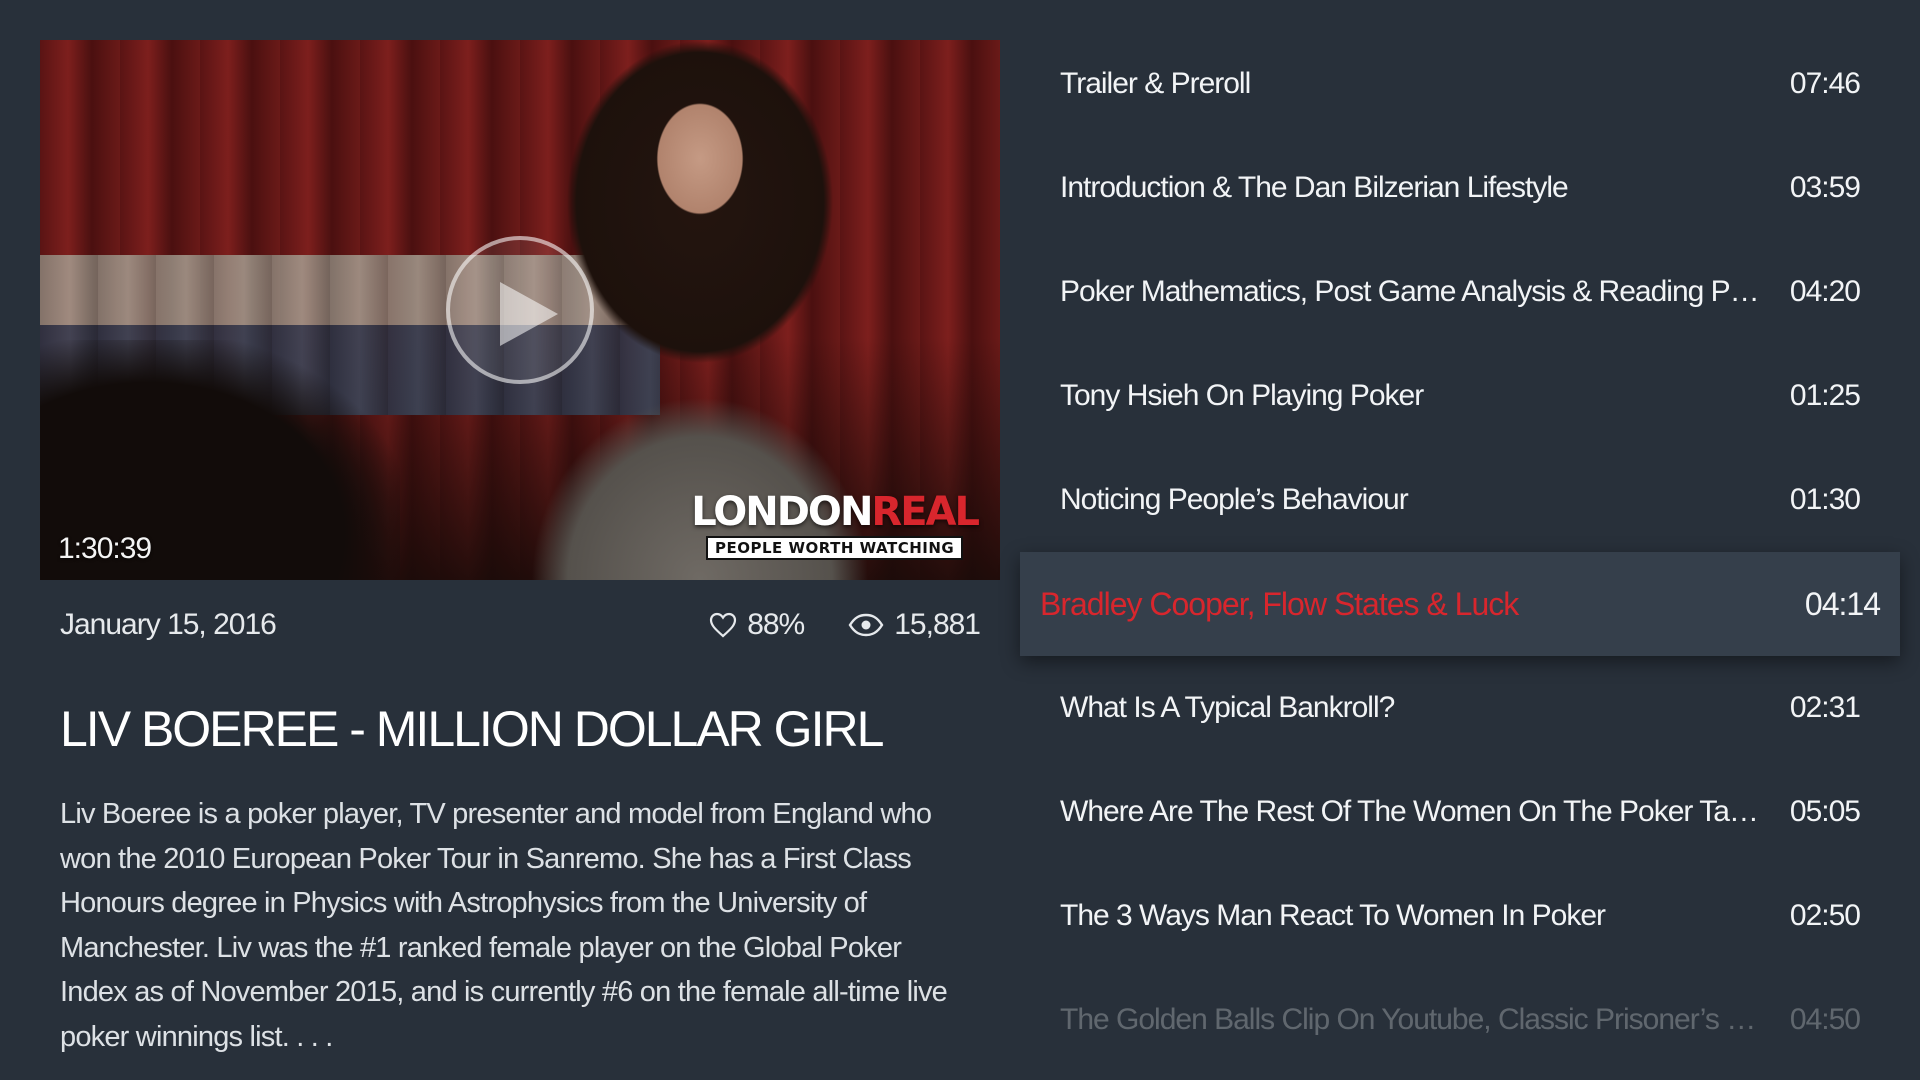 Image resolution: width=1920 pixels, height=1080 pixels. Describe the element at coordinates (168, 624) in the screenshot. I see `release-date: January 15, 2016` at that location.